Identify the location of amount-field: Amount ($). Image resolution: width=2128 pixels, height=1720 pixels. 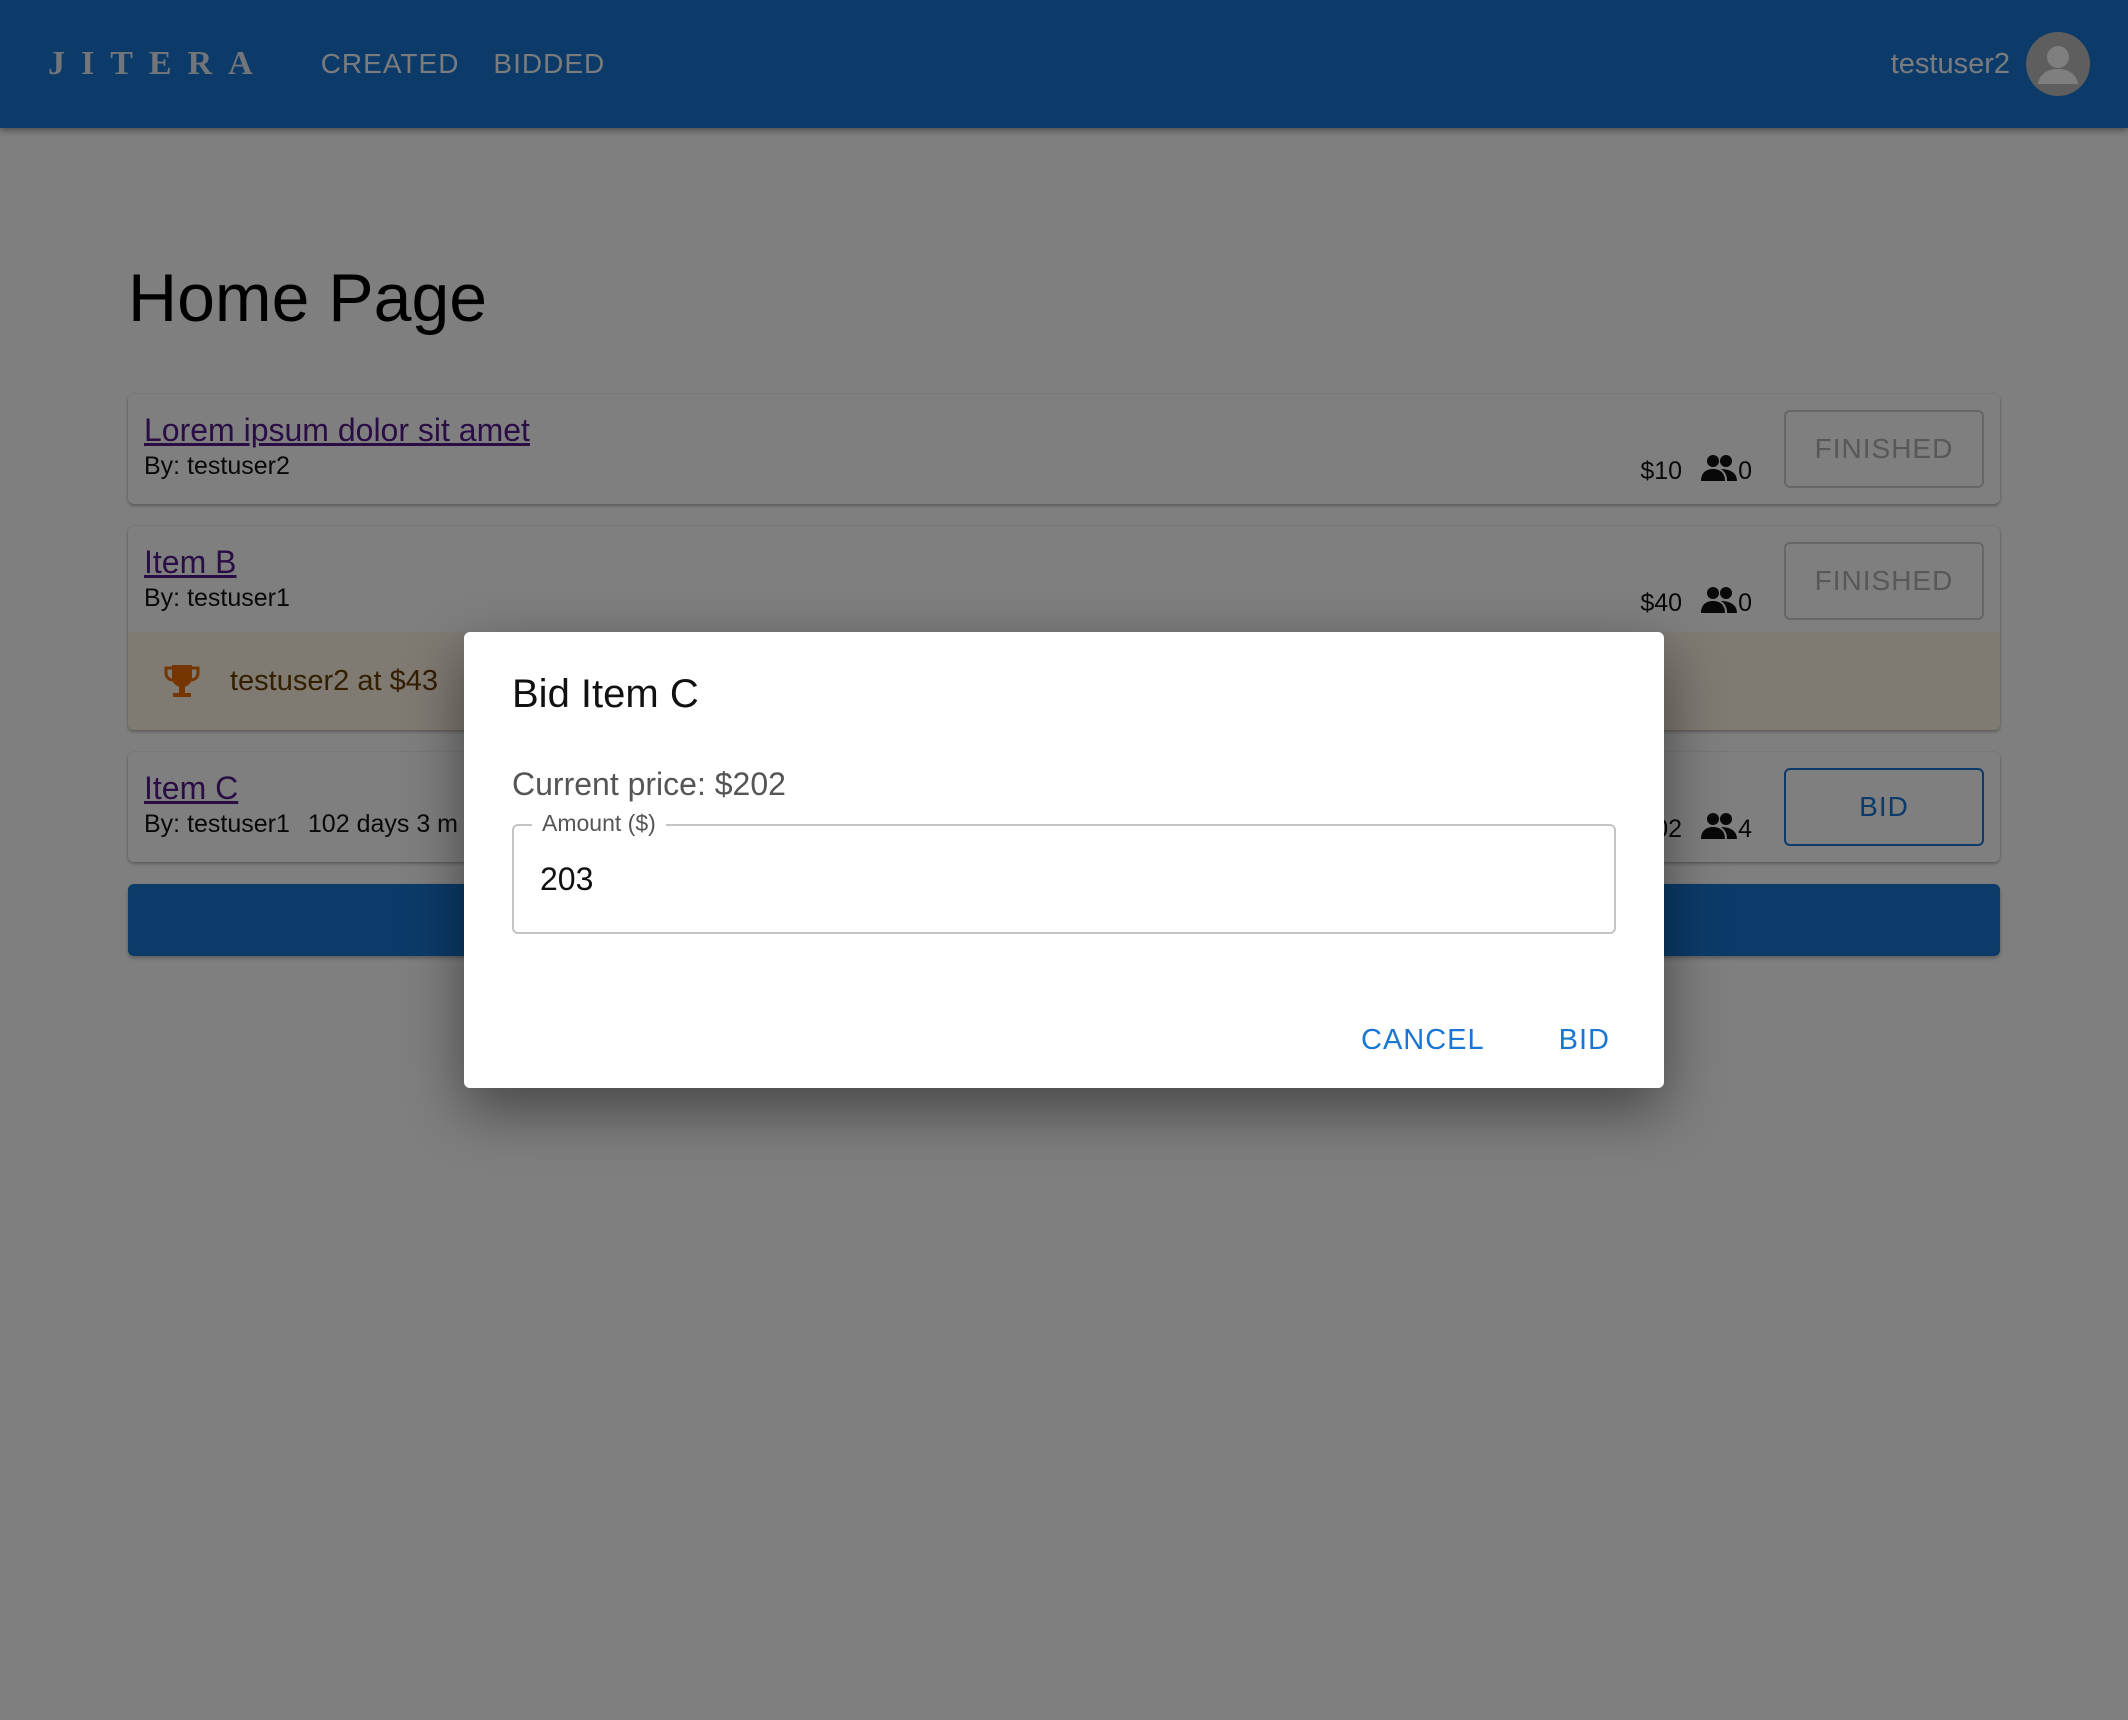
(1064, 872).